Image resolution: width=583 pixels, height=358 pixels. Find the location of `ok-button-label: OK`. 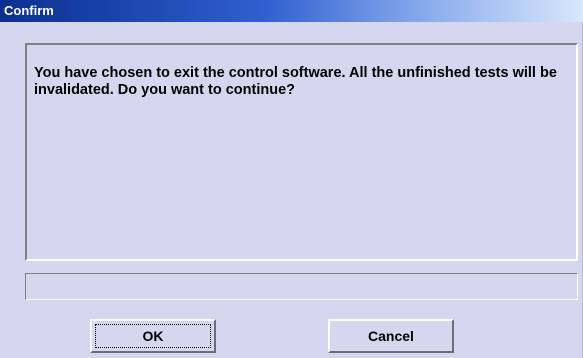

ok-button-label: OK is located at coordinates (153, 336).